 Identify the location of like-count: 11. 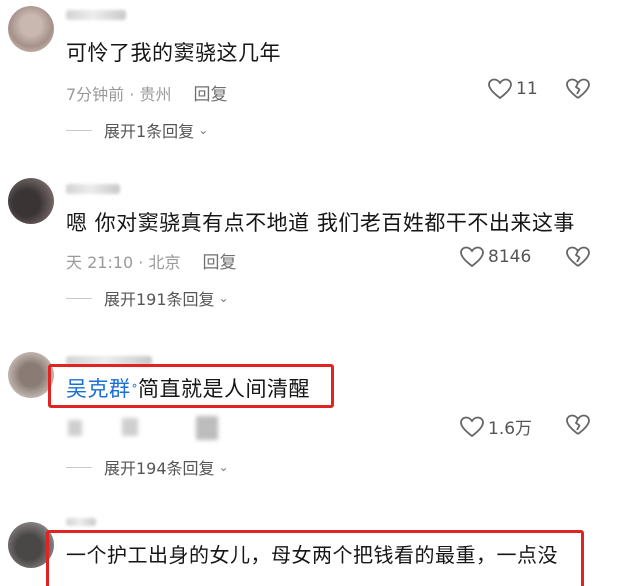
(527, 89).